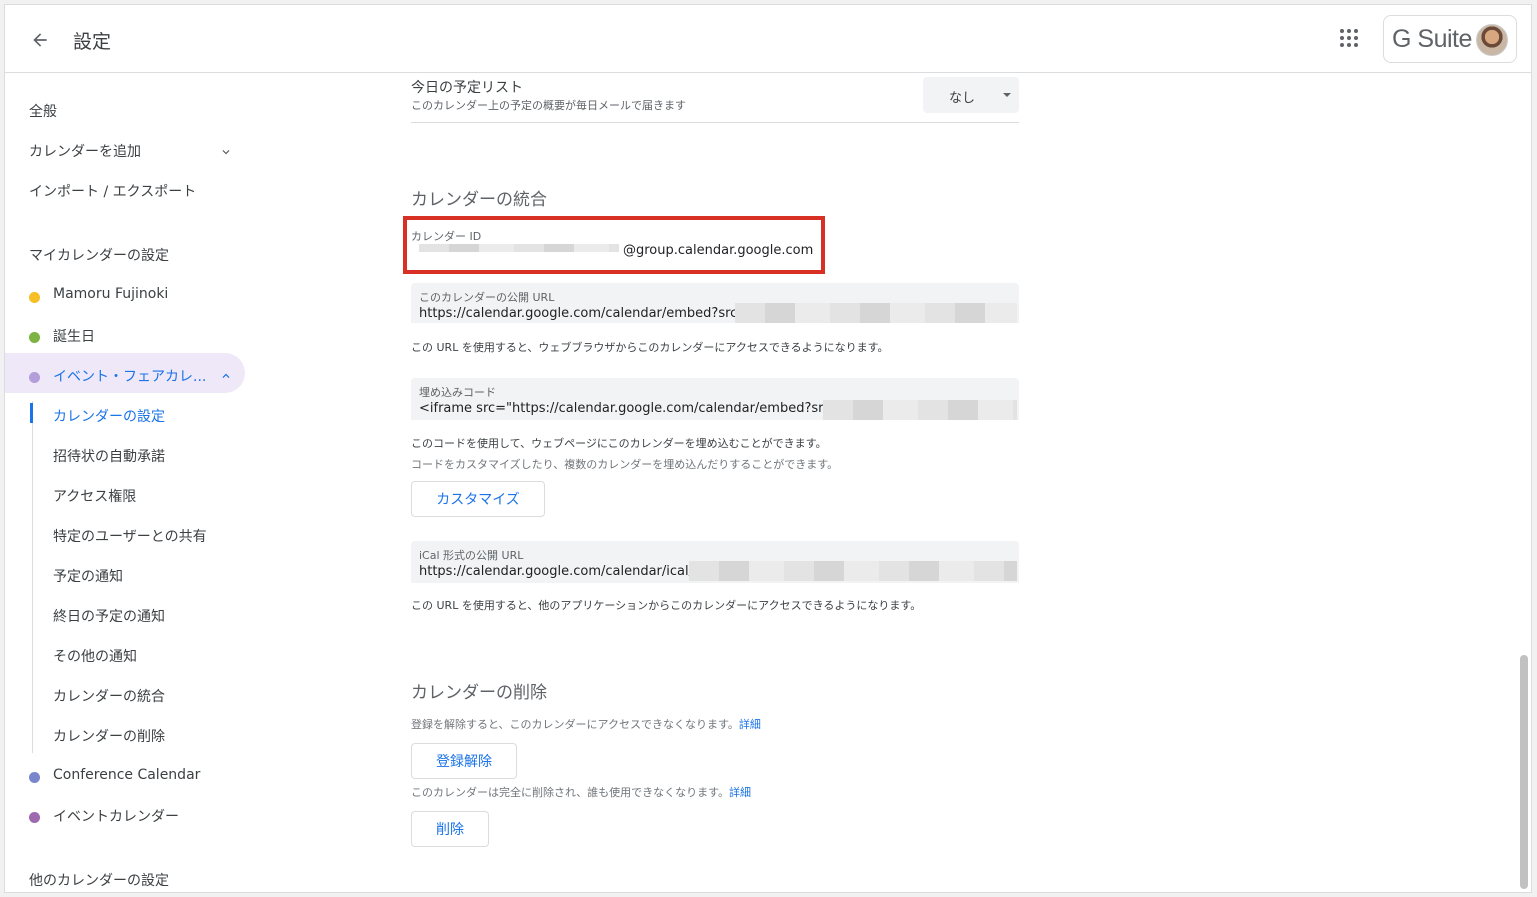 The image size is (1537, 897). What do you see at coordinates (478, 499) in the screenshot?
I see `customize-button: カスタマイズ` at bounding box center [478, 499].